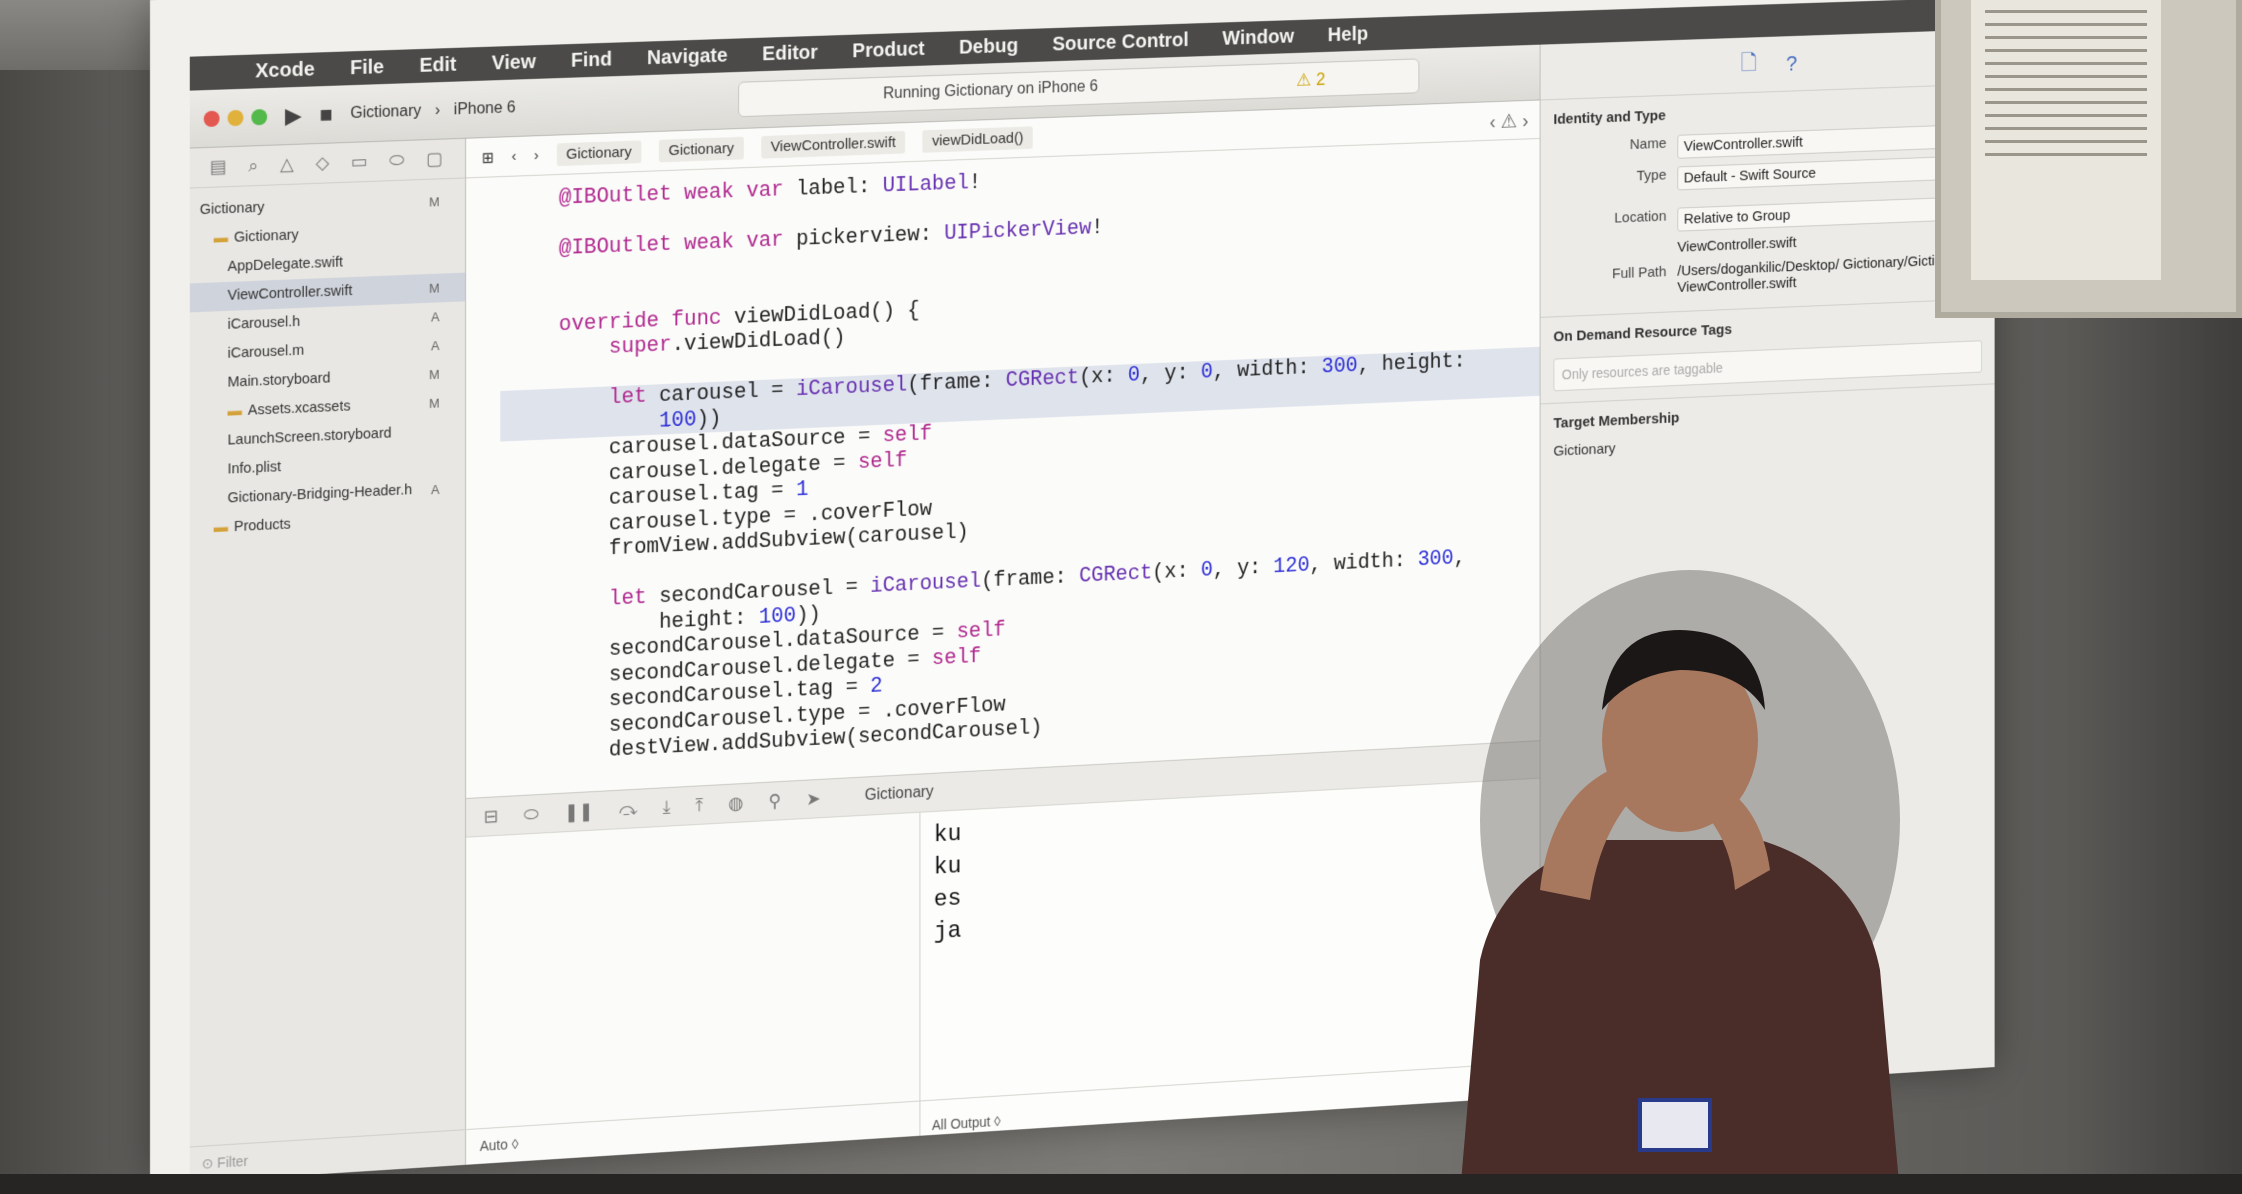 This screenshot has width=2242, height=1194. What do you see at coordinates (1310, 79) in the screenshot?
I see `warning-indicator: ⚠ 2` at bounding box center [1310, 79].